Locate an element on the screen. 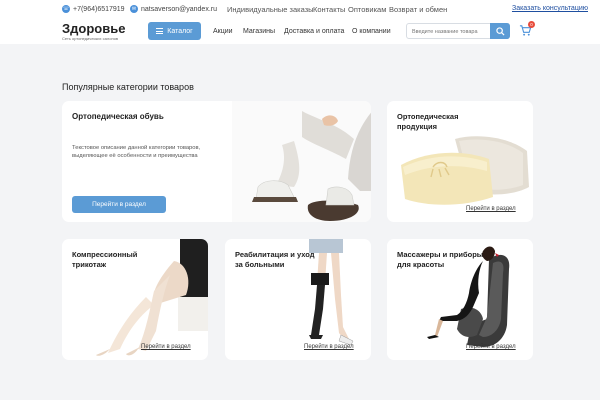 This screenshot has width=600, height=400. nav-promotions: Акции is located at coordinates (223, 31).